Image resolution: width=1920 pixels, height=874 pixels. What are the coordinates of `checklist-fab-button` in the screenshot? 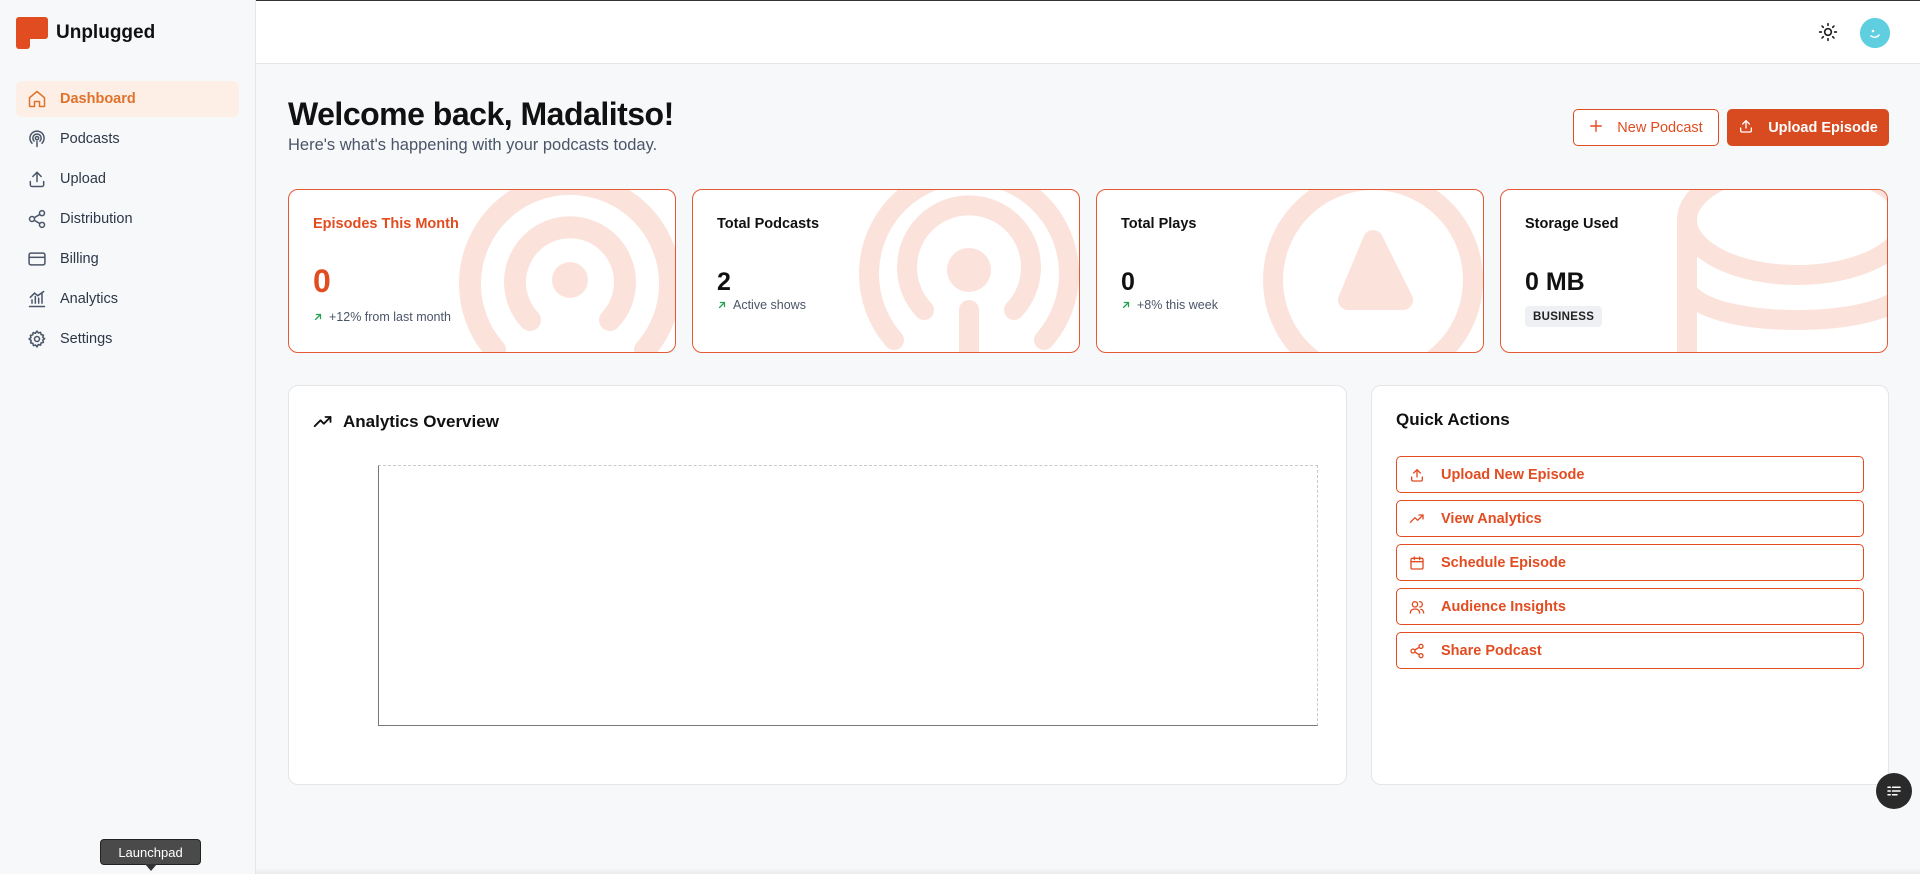 It's located at (1894, 791).